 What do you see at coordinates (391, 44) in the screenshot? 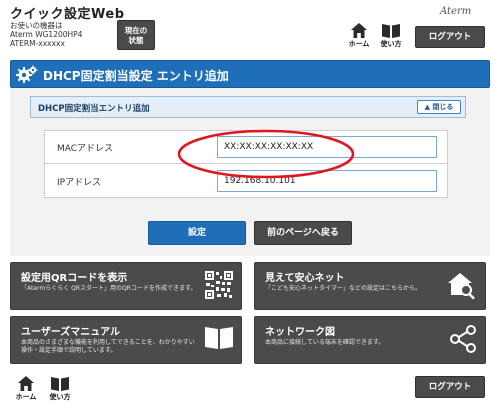
I see `help-label: 使い方` at bounding box center [391, 44].